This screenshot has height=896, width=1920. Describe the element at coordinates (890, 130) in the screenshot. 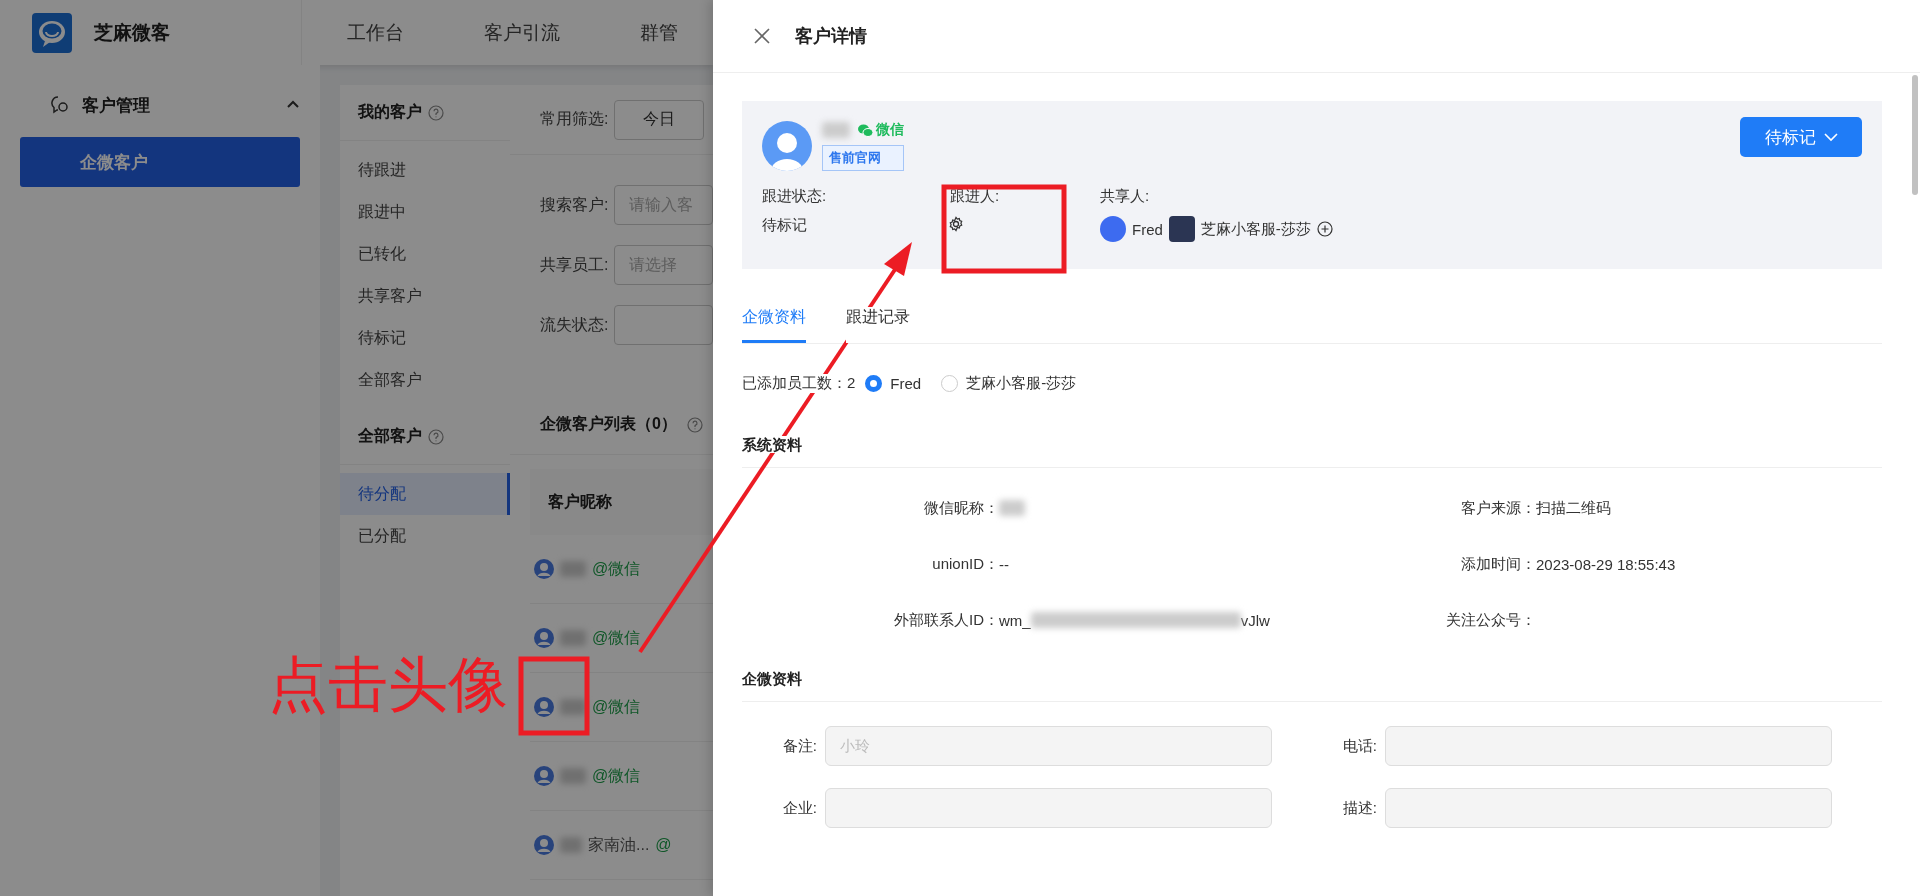

I see `channel-label: 微信` at that location.